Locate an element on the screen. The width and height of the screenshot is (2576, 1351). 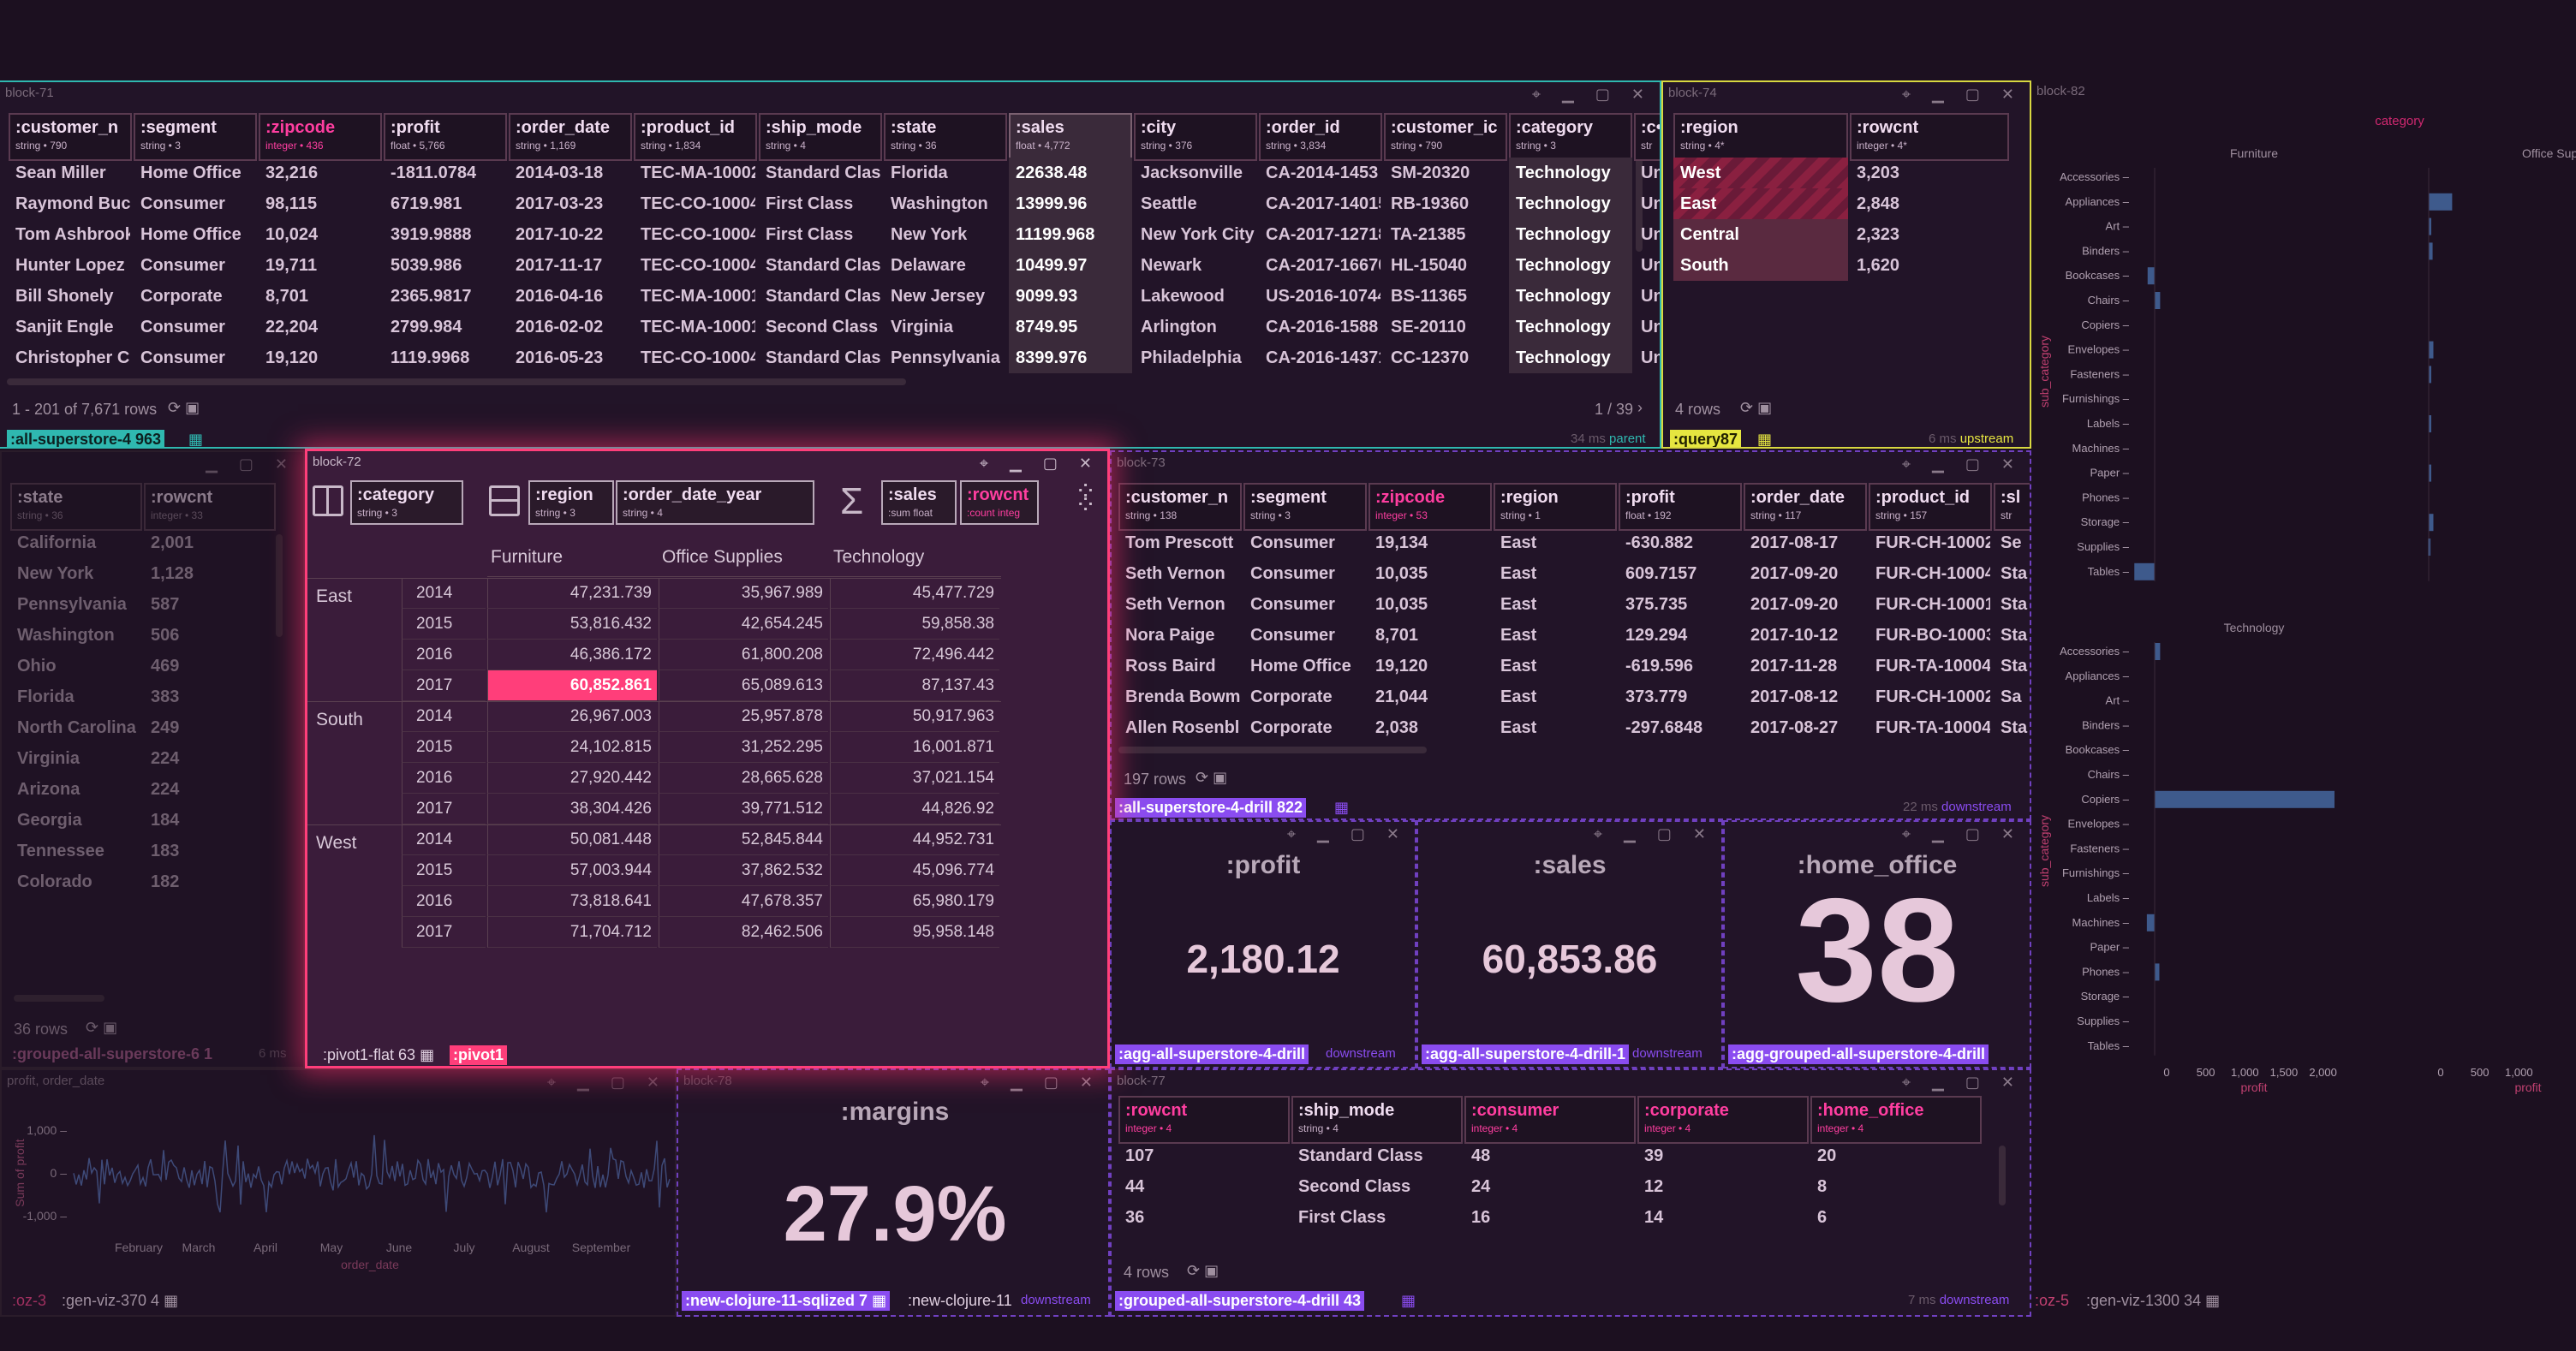
table-cell: CA-2016-1588 is located at coordinates (1323, 327).